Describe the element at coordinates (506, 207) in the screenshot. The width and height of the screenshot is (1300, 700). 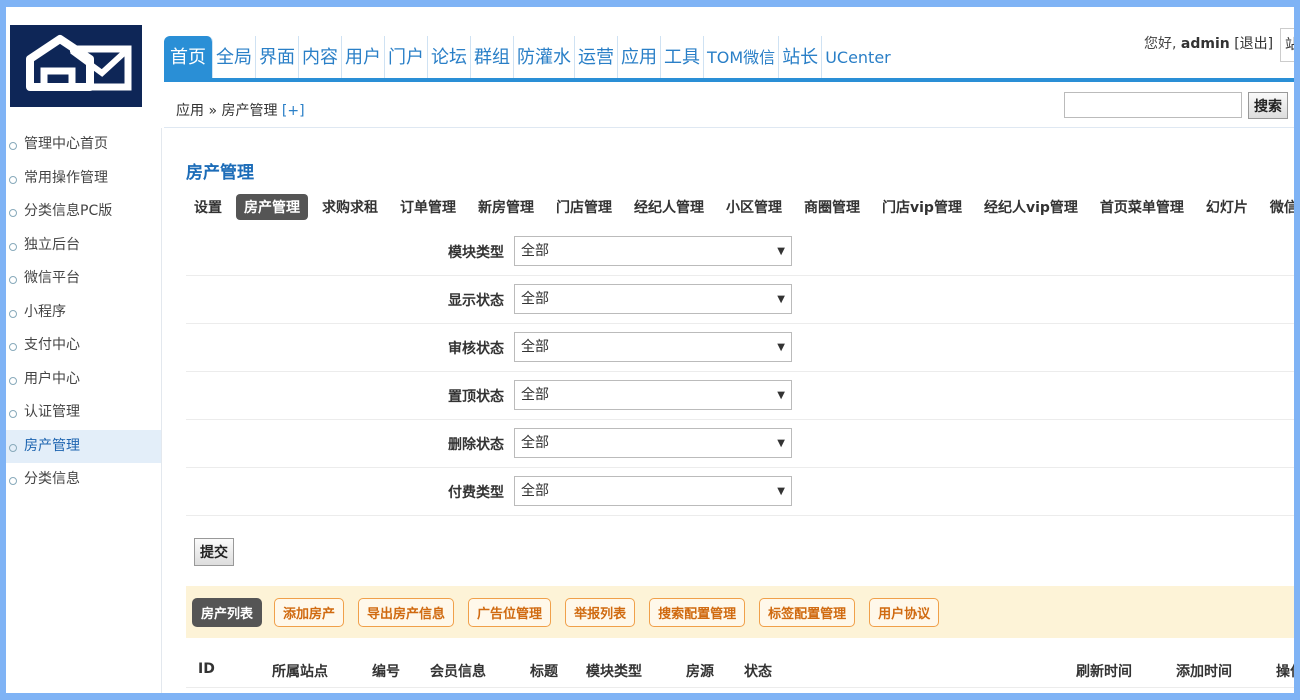
I see `tab-4: 新房管理` at that location.